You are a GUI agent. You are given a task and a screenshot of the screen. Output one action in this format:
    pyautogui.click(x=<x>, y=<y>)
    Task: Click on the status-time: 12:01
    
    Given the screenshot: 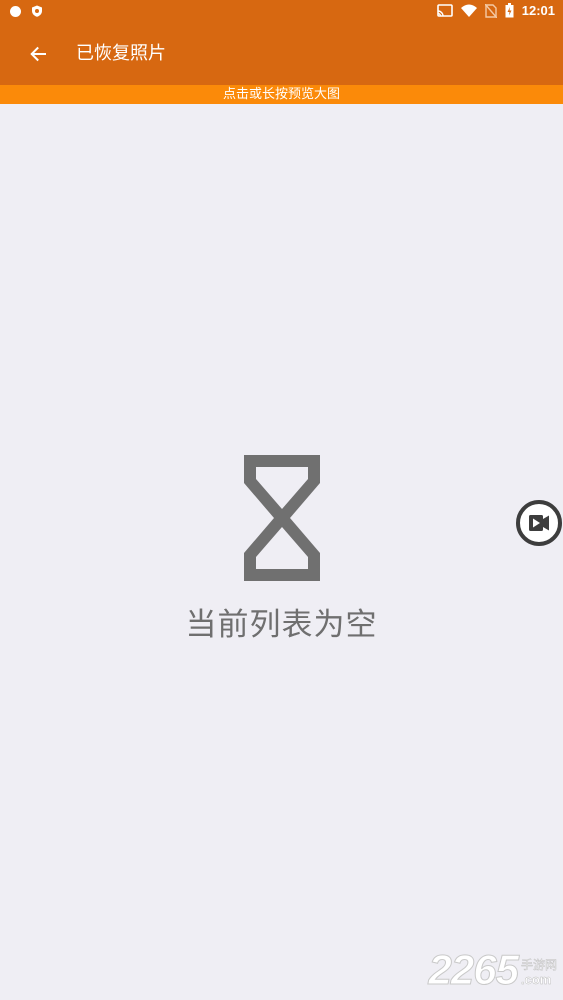 What is the action you would take?
    pyautogui.click(x=538, y=10)
    